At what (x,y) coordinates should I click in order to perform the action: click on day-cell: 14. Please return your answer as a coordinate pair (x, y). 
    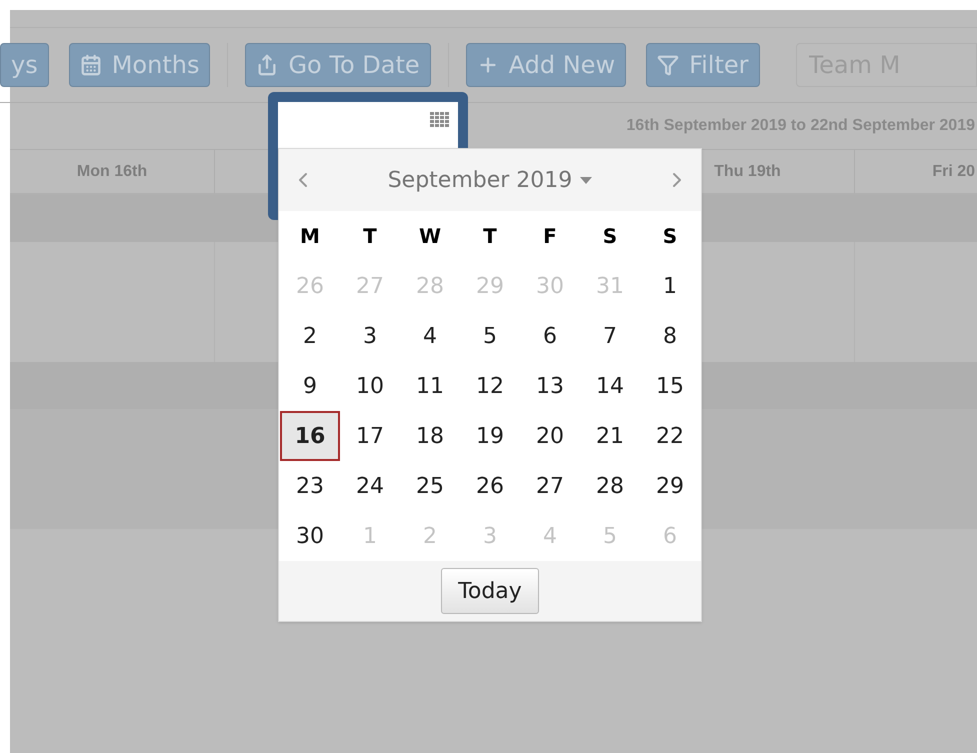
    Looking at the image, I should click on (610, 386).